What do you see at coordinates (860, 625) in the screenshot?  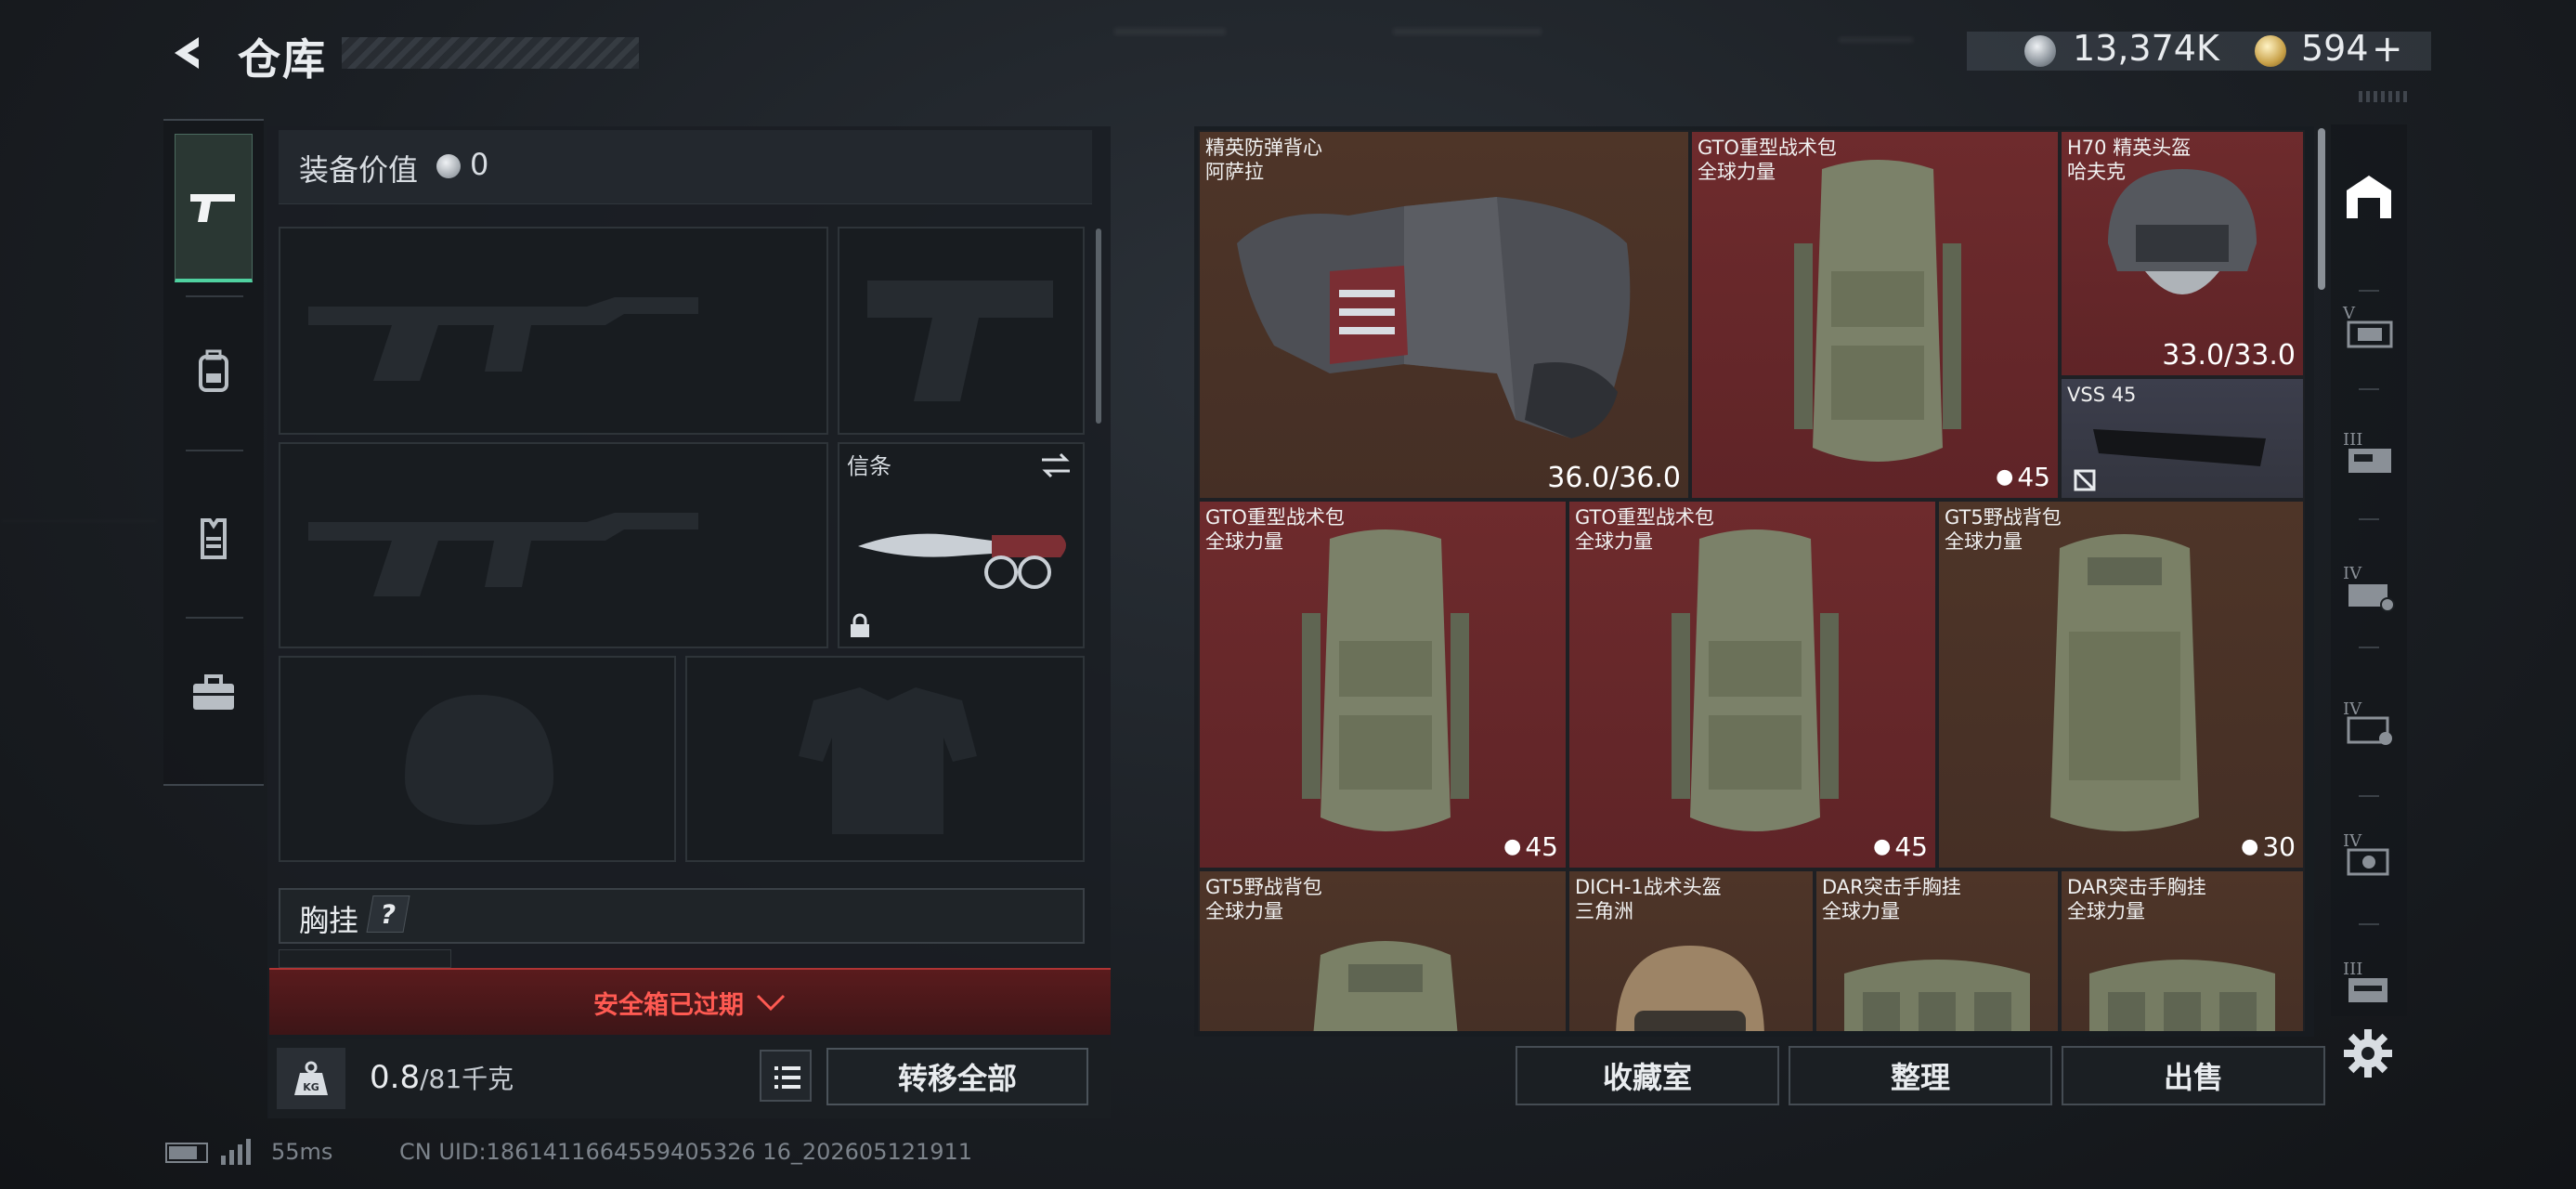 I see `lock-icon` at bounding box center [860, 625].